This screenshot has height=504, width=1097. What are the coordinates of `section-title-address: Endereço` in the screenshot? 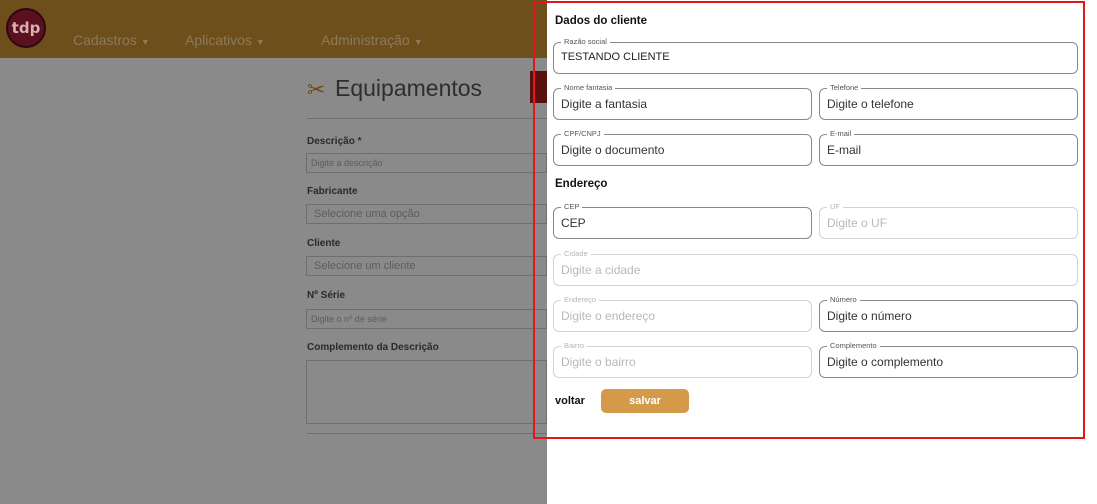 It's located at (581, 184).